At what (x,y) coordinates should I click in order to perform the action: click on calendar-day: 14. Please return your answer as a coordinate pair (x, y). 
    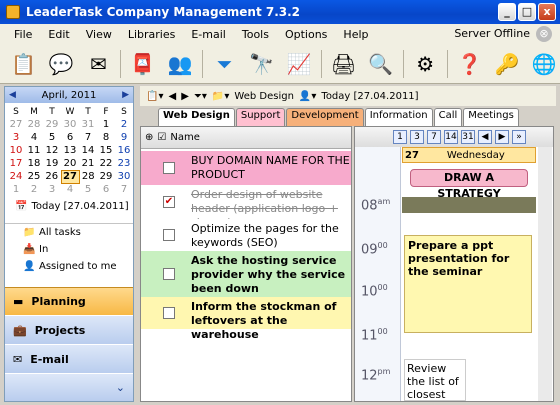
    Looking at the image, I should click on (88, 150).